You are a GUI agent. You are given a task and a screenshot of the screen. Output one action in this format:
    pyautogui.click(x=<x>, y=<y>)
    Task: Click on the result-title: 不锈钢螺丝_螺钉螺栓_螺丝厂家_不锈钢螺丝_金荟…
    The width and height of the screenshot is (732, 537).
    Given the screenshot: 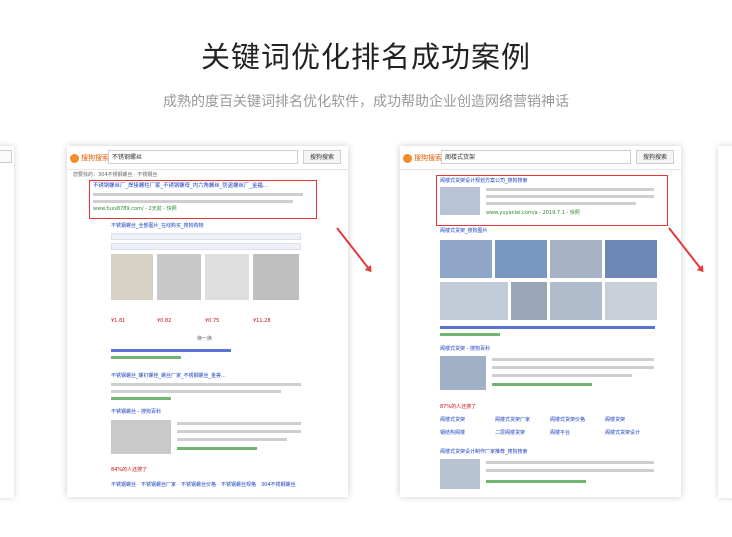 What is the action you would take?
    pyautogui.click(x=168, y=376)
    